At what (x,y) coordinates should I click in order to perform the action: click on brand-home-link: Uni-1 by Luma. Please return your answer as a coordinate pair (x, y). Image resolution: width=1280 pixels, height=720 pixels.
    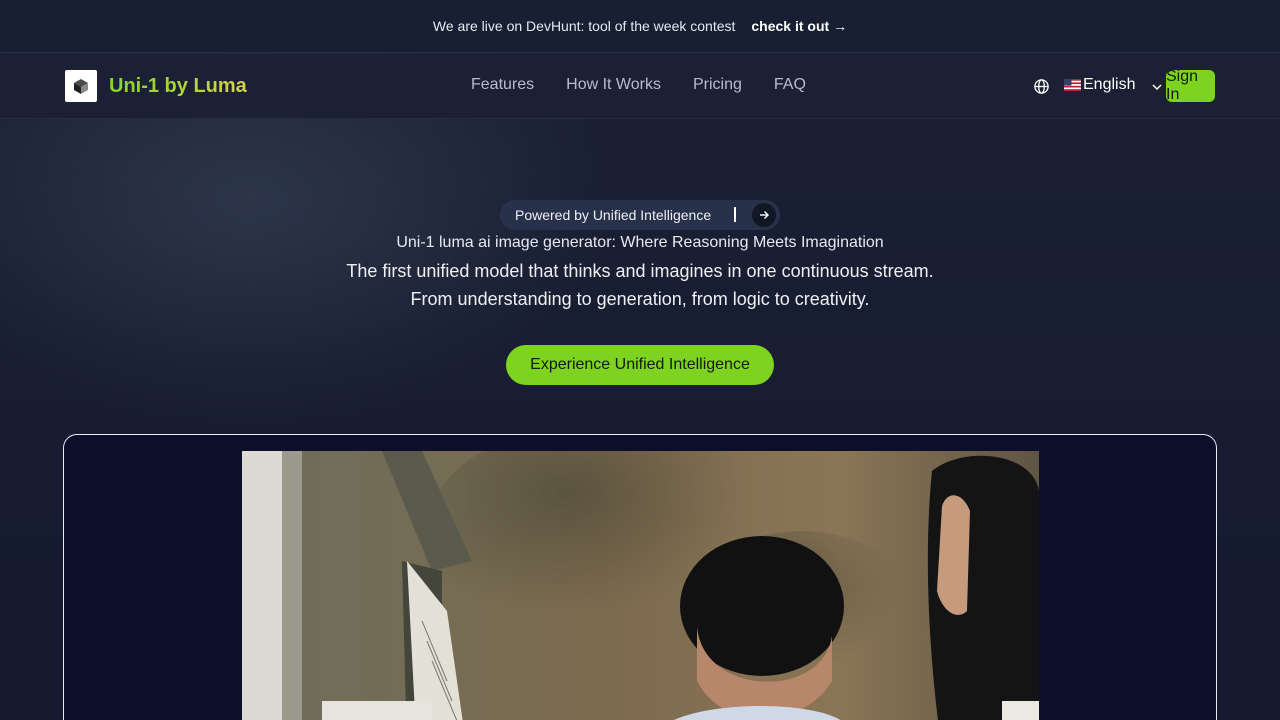
    Looking at the image, I should click on (156, 86).